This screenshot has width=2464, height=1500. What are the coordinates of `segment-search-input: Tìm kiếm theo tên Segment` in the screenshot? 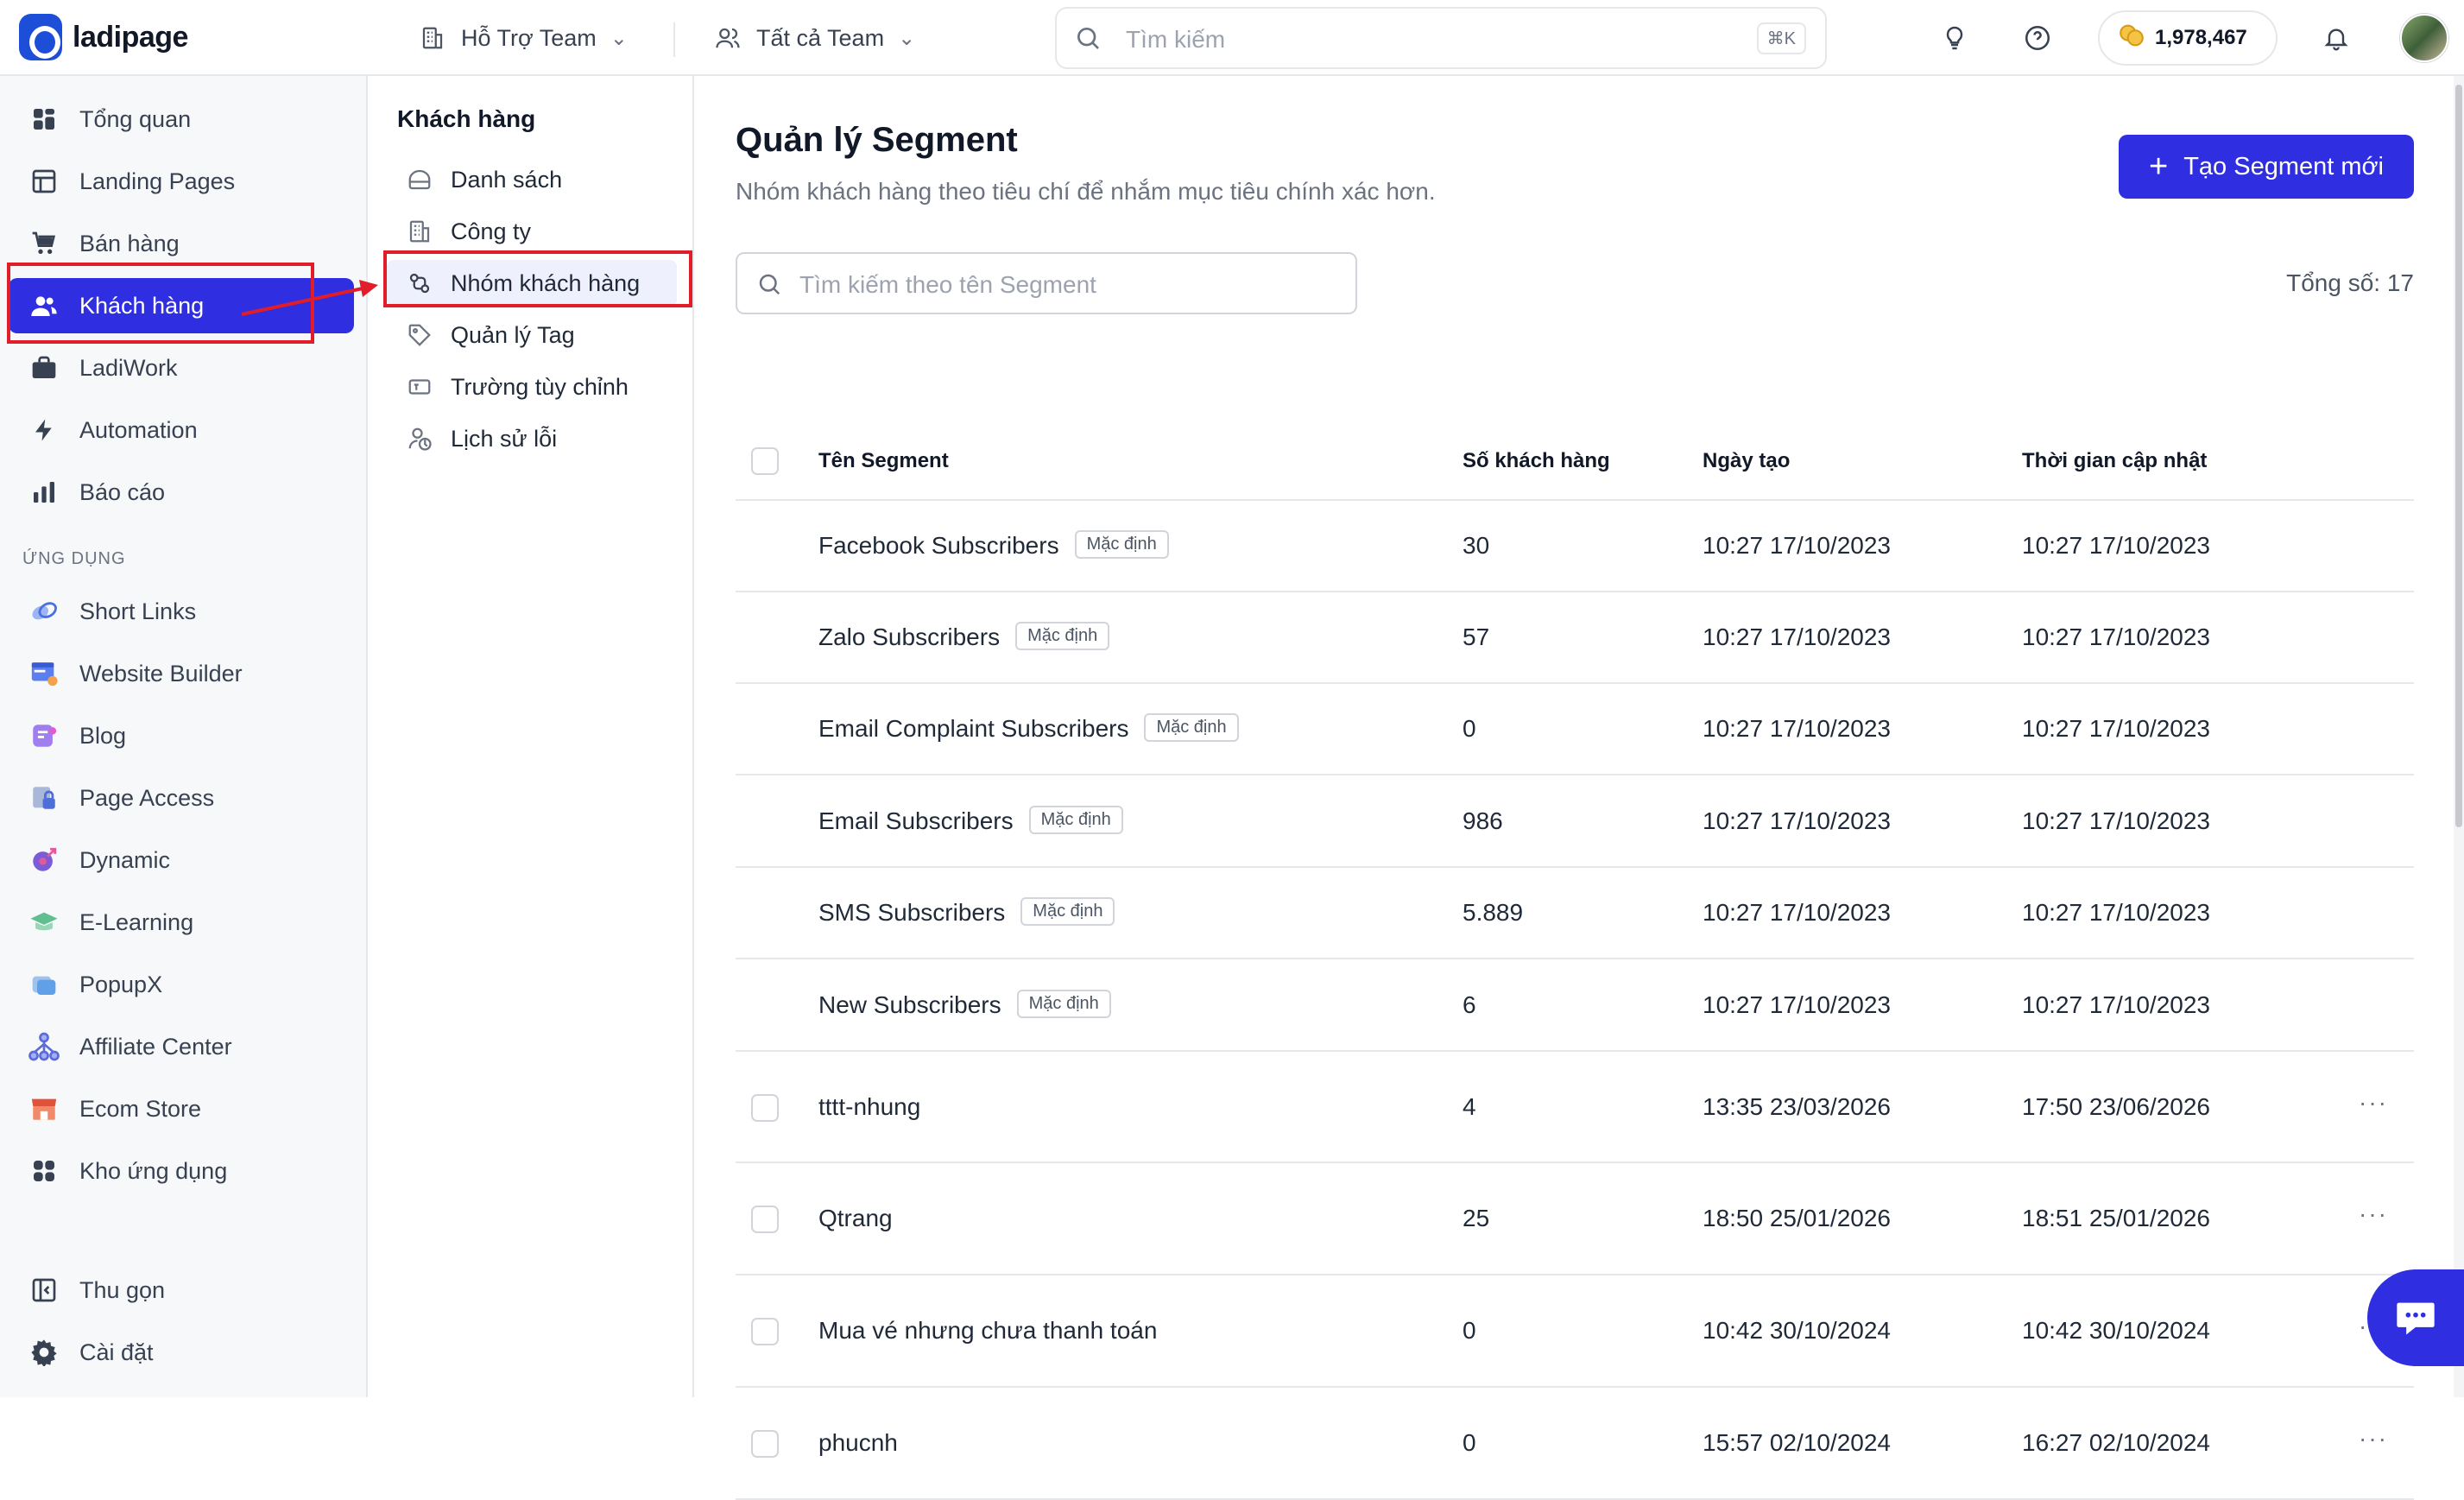 It's located at (1046, 283).